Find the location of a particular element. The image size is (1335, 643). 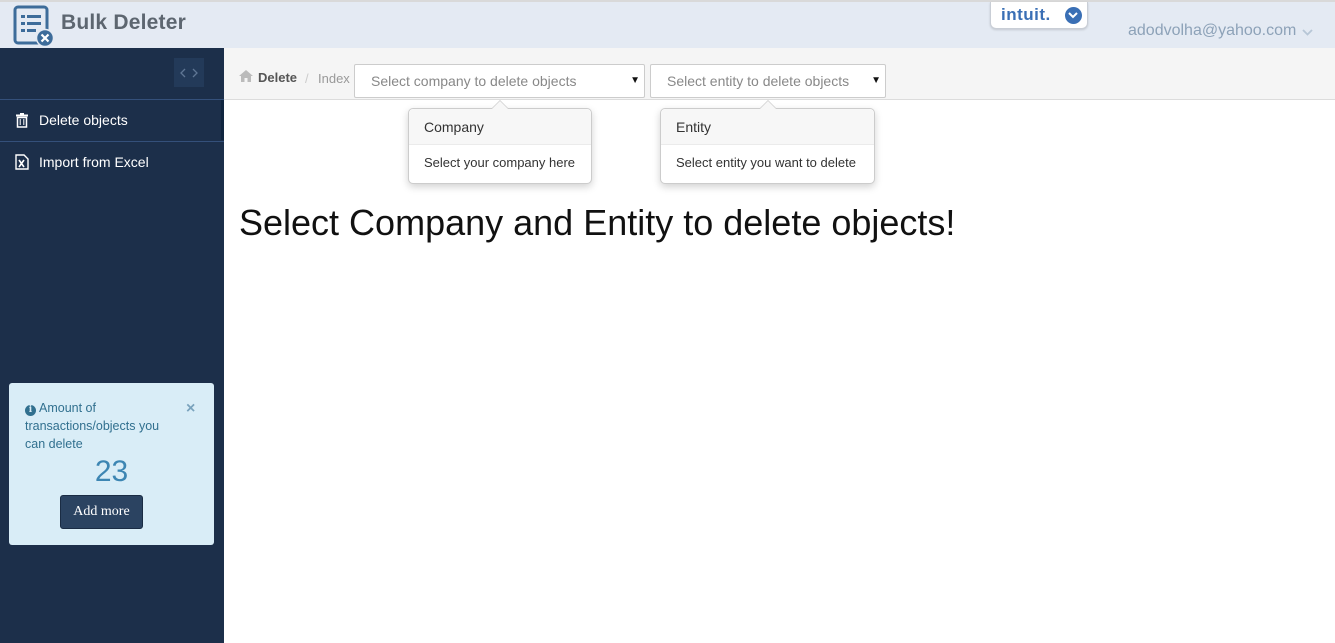

intuit-menu: intuit. is located at coordinates (1039, 15).